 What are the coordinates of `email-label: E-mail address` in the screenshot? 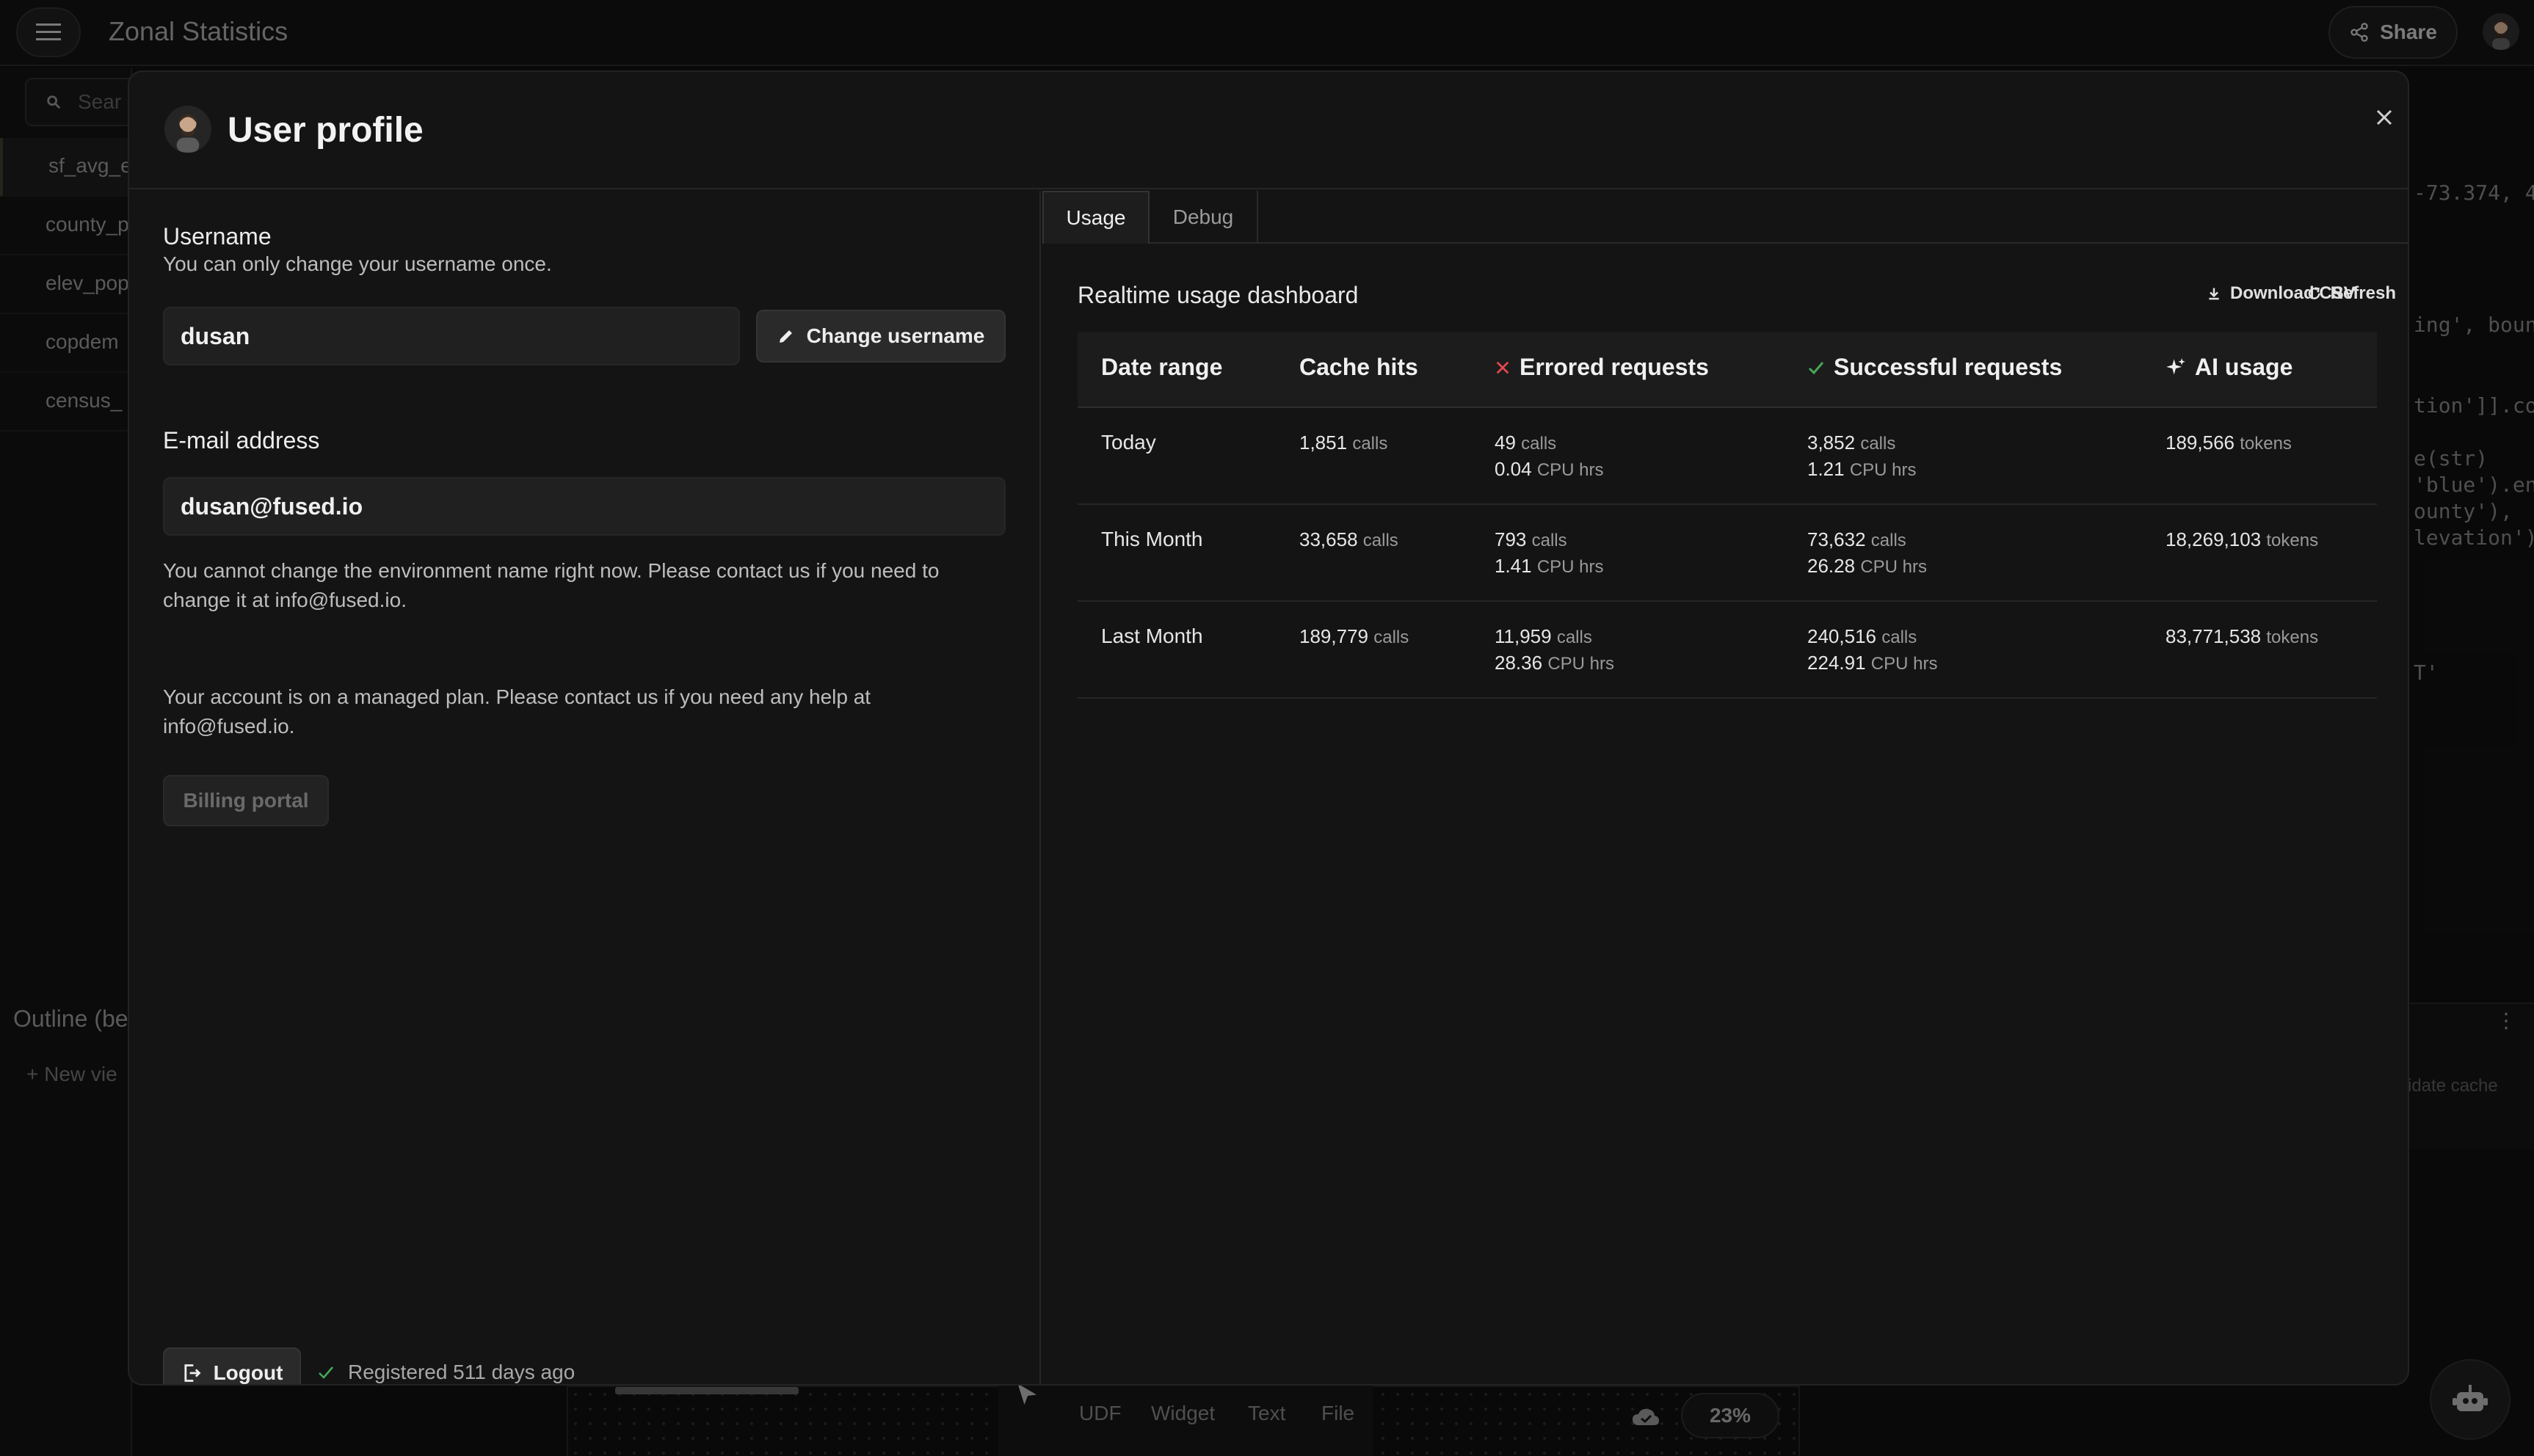 It's located at (241, 440).